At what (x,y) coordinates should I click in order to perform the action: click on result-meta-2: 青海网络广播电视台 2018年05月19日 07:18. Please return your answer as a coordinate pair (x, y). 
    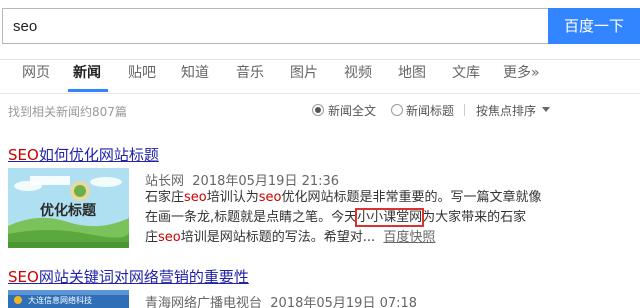
    Looking at the image, I should click on (281, 300).